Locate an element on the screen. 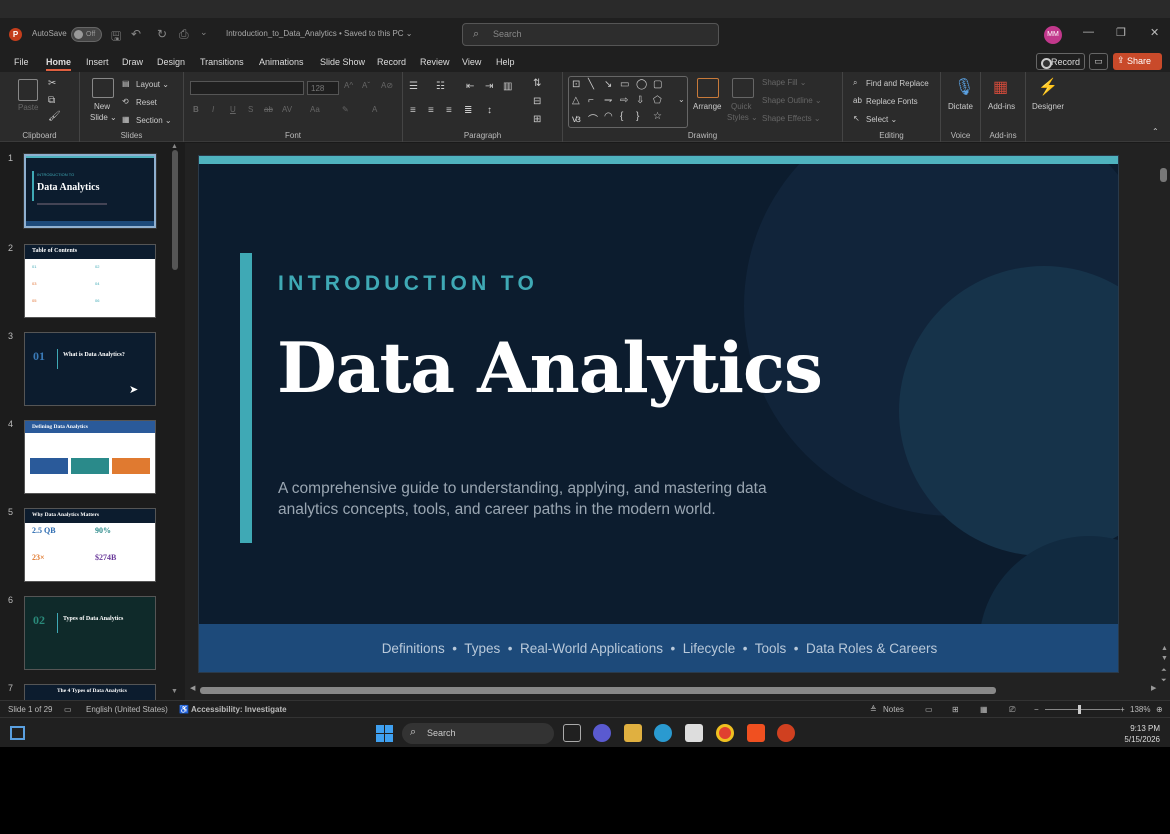 The width and height of the screenshot is (1170, 834). restore-icon: ❐ is located at coordinates (1121, 32).